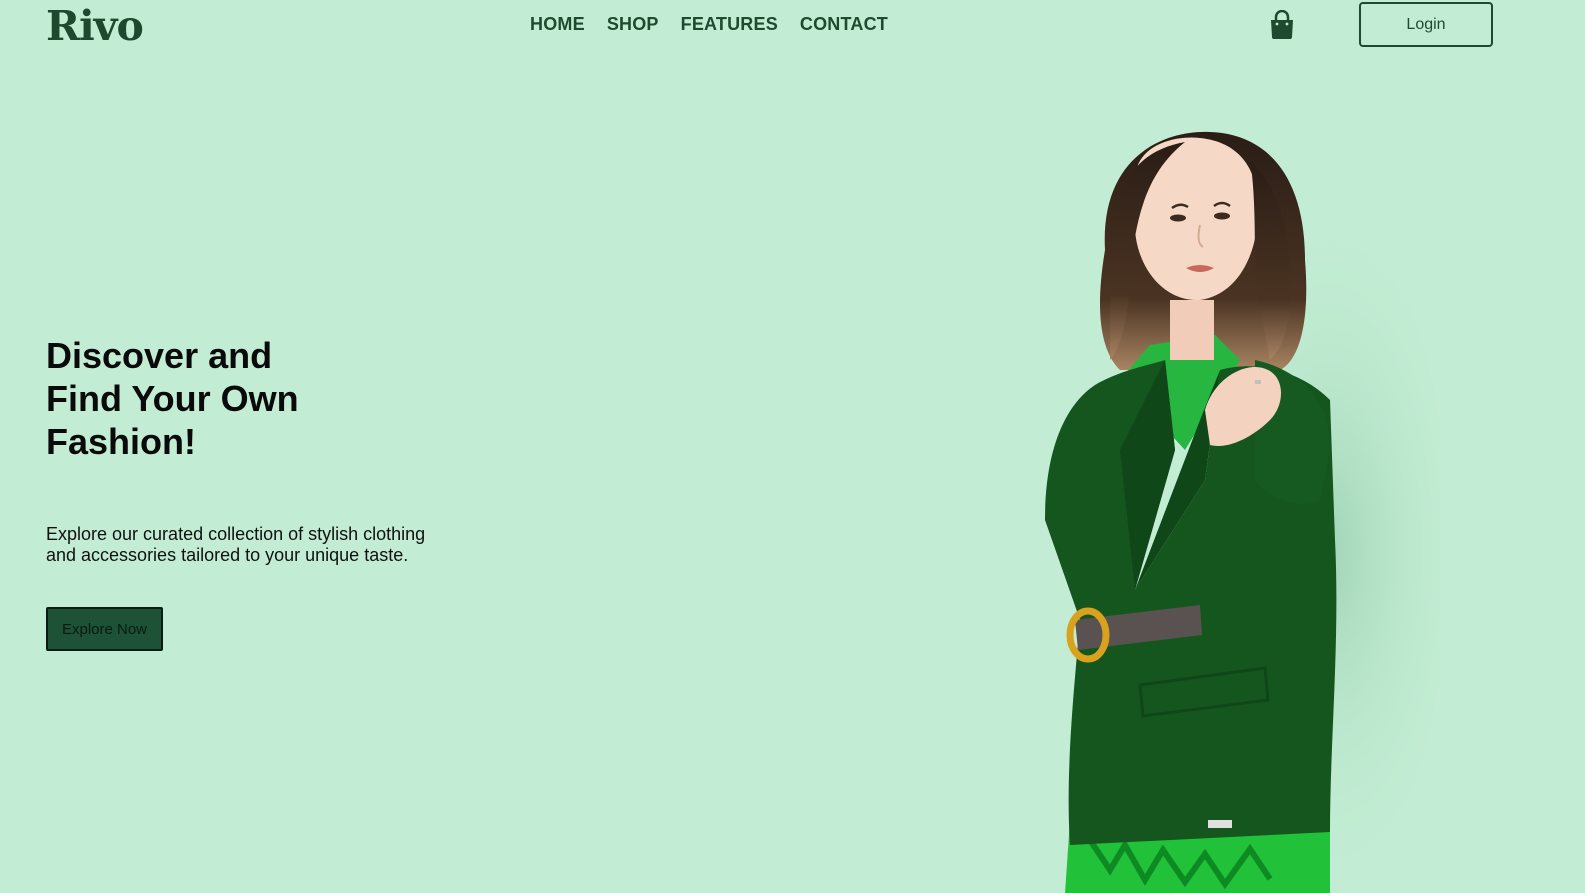 The width and height of the screenshot is (1585, 893). Describe the element at coordinates (633, 24) in the screenshot. I see `nav-shop-link: SHOP` at that location.